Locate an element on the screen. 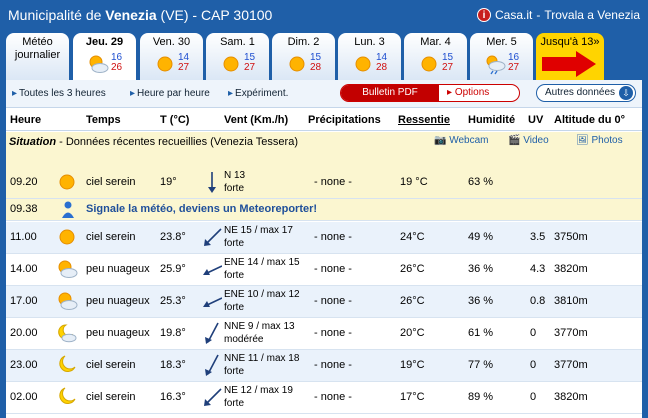 The width and height of the screenshot is (648, 418). row-humidity: 89 % is located at coordinates (481, 397).